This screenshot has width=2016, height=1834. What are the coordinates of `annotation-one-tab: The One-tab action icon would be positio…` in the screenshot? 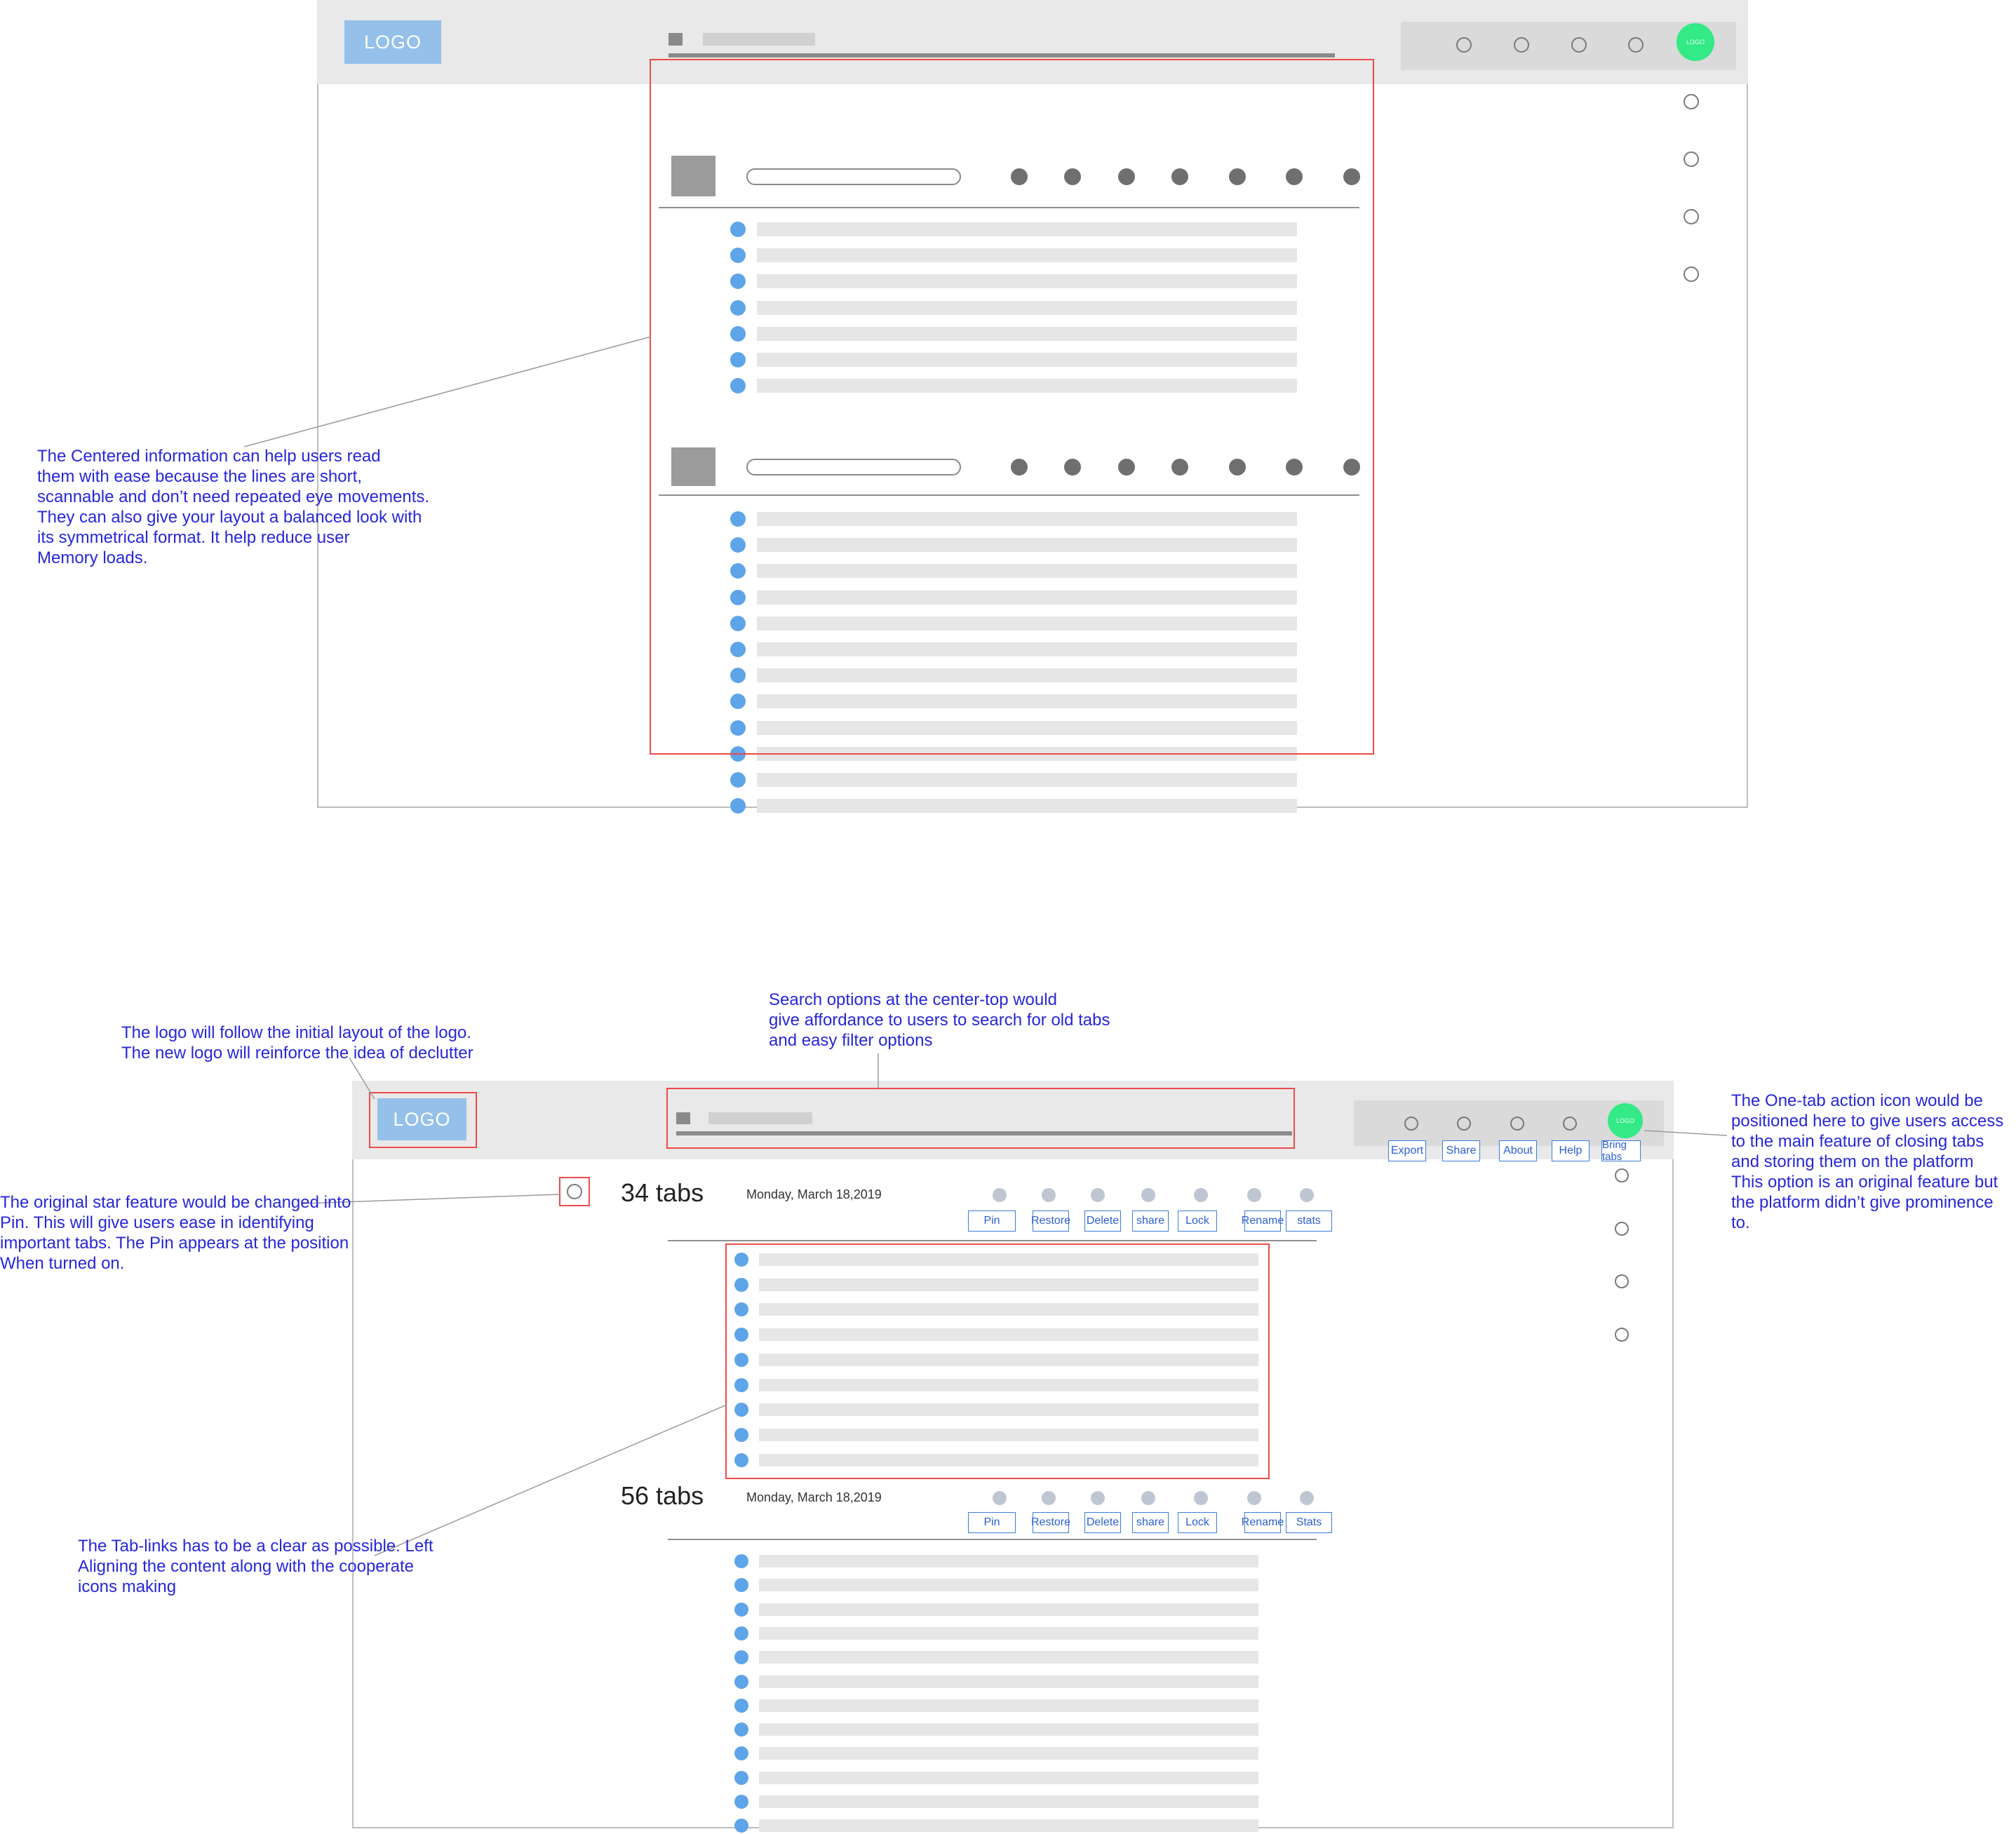 It's located at (1868, 1161).